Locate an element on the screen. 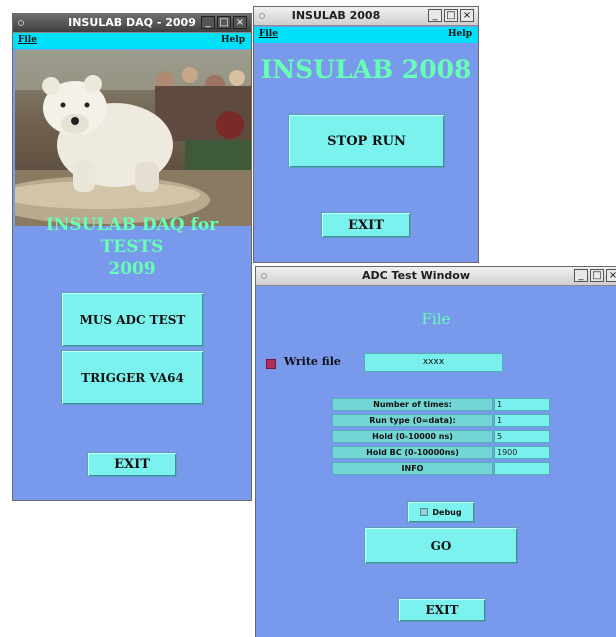  adc-window-title: ADC Test Window is located at coordinates (415, 275).